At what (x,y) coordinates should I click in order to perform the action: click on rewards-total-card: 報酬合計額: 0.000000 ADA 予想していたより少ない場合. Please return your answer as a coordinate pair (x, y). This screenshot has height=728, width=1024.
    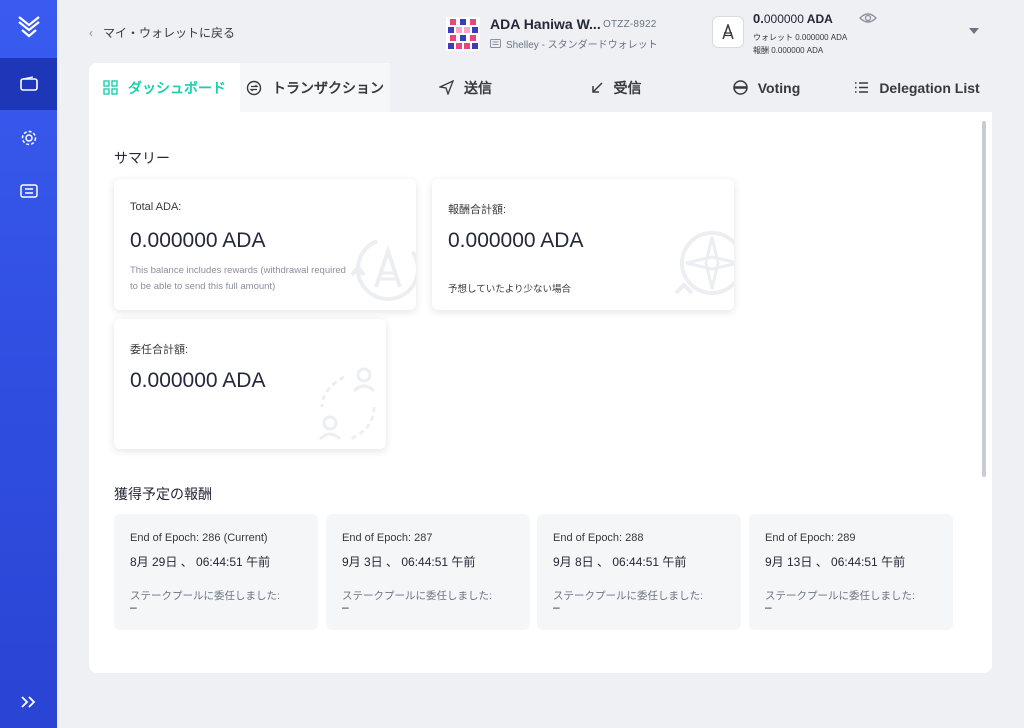
    Looking at the image, I should click on (583, 244).